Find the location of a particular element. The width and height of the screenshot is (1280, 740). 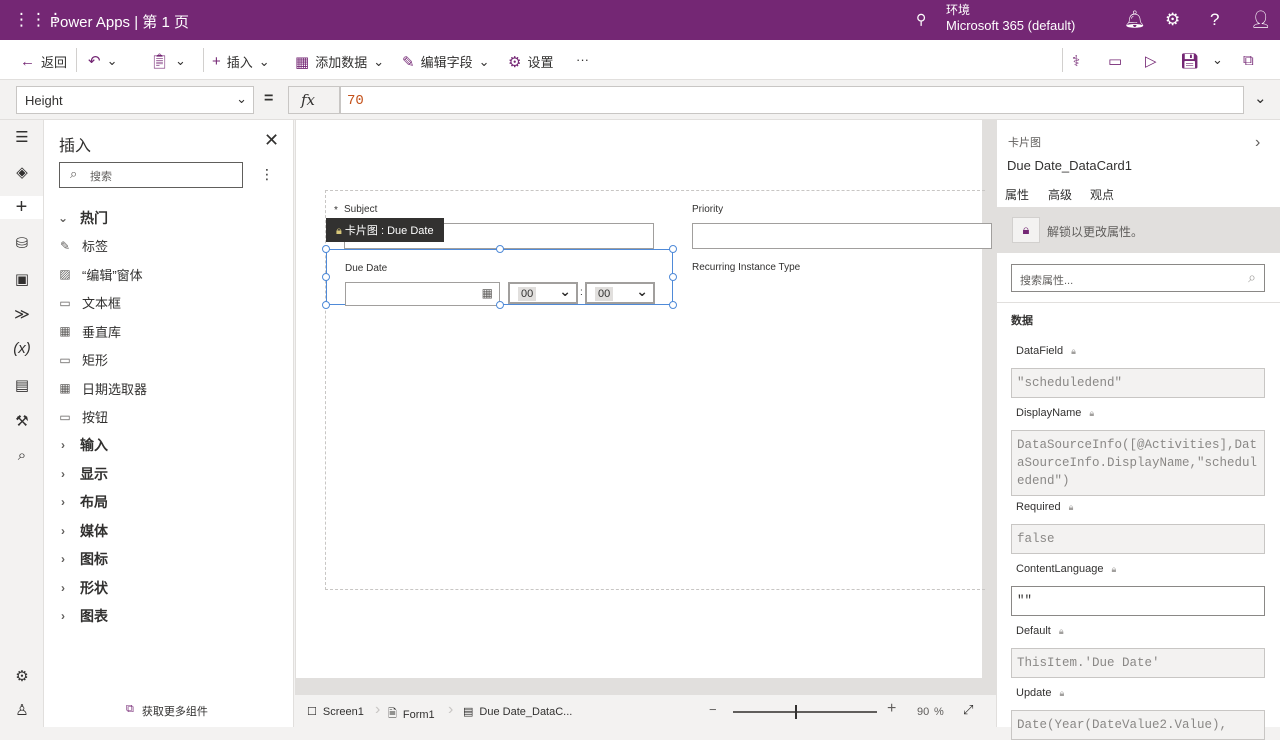

tools-icon: ⚒ is located at coordinates (22, 421).